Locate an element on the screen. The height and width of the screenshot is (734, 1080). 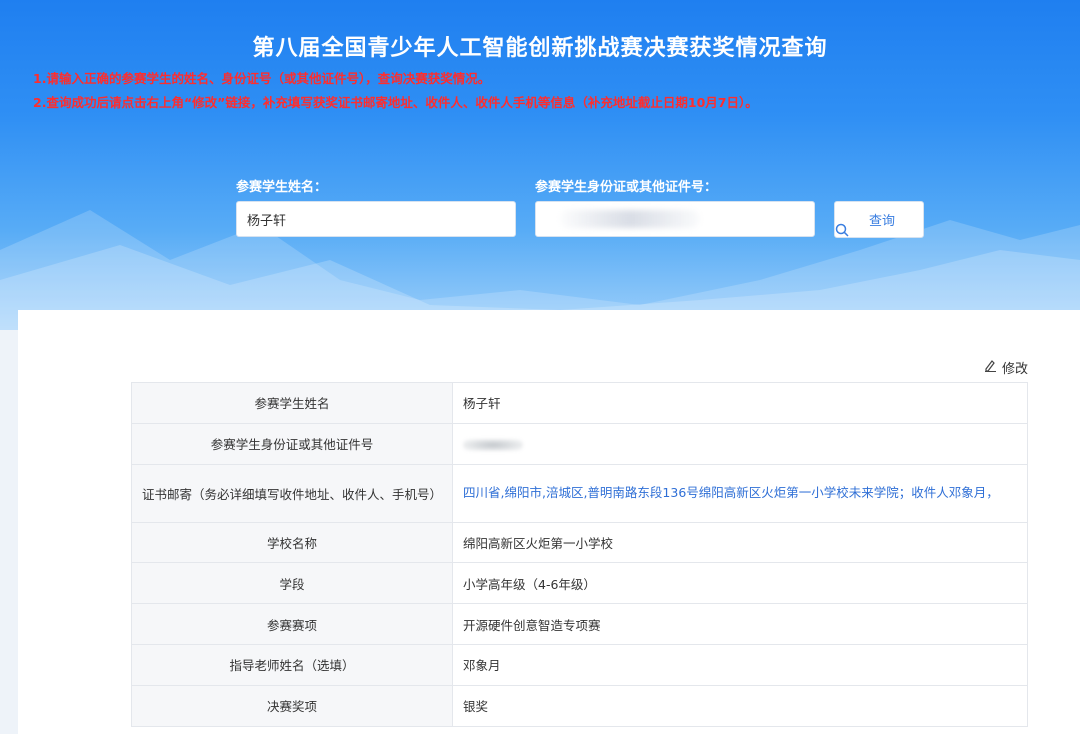
row-value: 邓象月 is located at coordinates (740, 664).